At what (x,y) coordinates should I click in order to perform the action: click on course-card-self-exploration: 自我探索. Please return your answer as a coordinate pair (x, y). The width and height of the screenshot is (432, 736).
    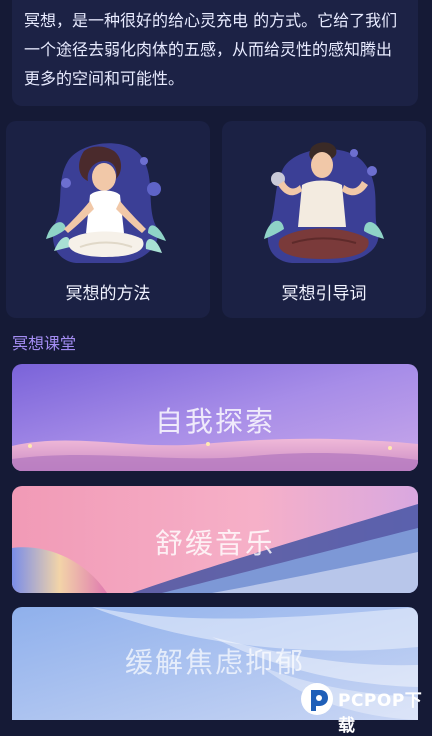
    Looking at the image, I should click on (215, 417).